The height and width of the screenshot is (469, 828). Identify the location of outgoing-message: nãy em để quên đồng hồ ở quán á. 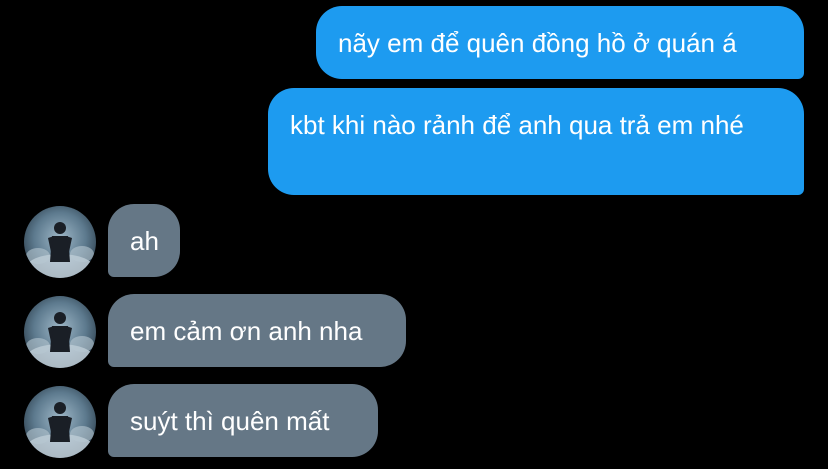
(560, 42).